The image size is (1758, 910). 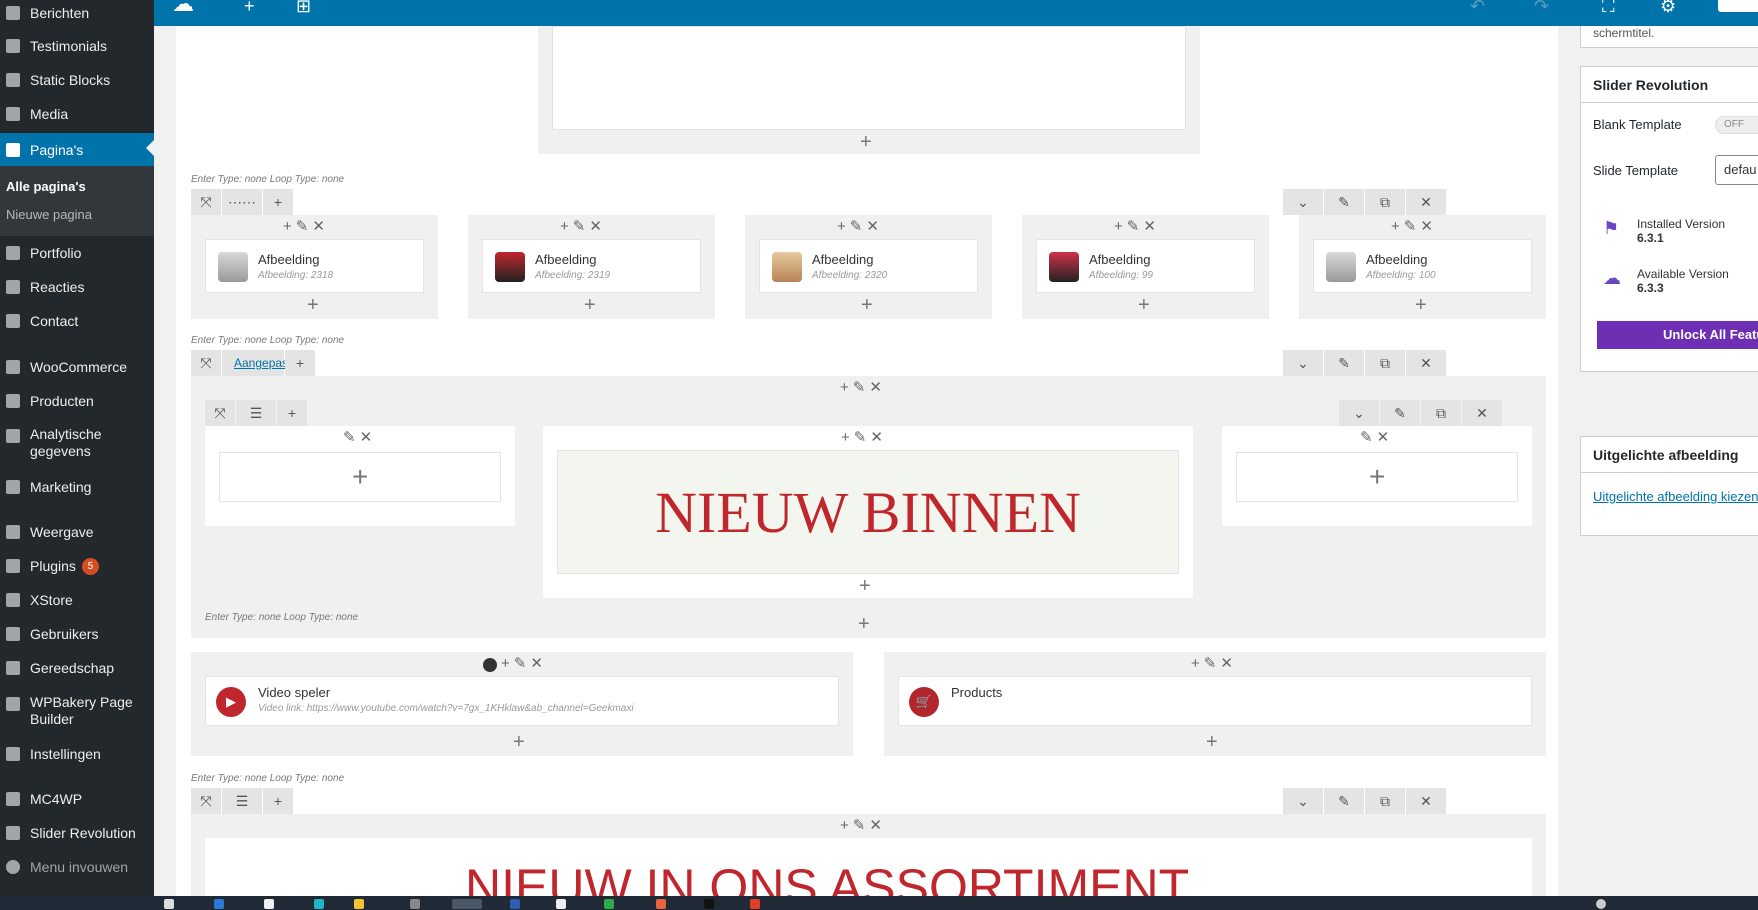 I want to click on sidebar-item-producten: Producten, so click(x=77, y=401).